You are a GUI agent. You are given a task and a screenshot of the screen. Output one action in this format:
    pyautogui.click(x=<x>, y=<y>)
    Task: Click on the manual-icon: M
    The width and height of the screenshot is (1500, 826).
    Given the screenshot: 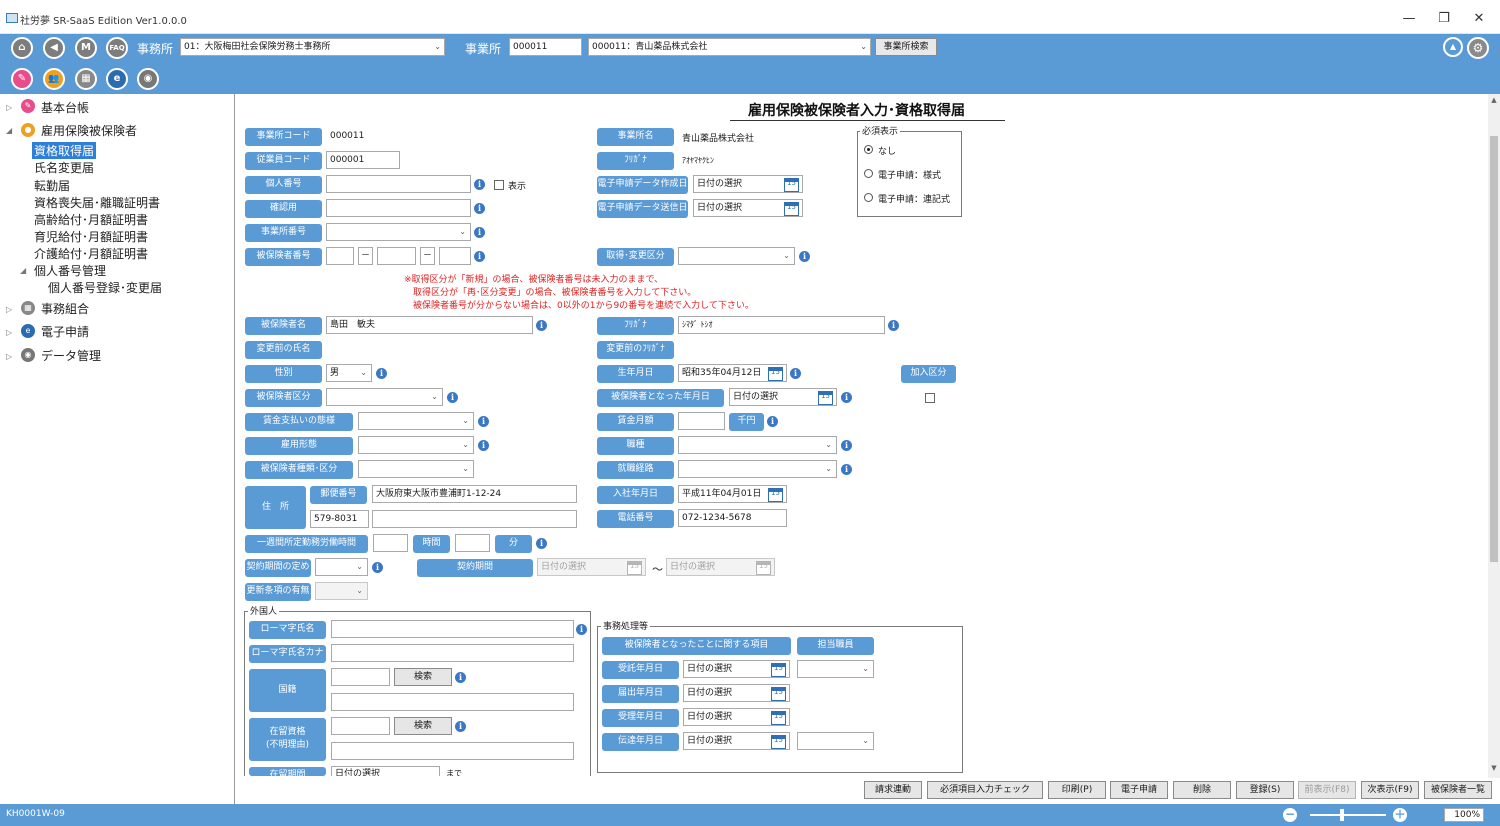 What is the action you would take?
    pyautogui.click(x=86, y=48)
    